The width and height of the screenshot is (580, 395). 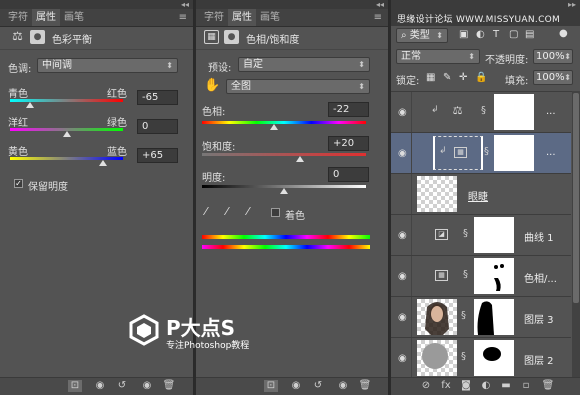 I want to click on add-mask-icon: ◙, so click(x=466, y=386).